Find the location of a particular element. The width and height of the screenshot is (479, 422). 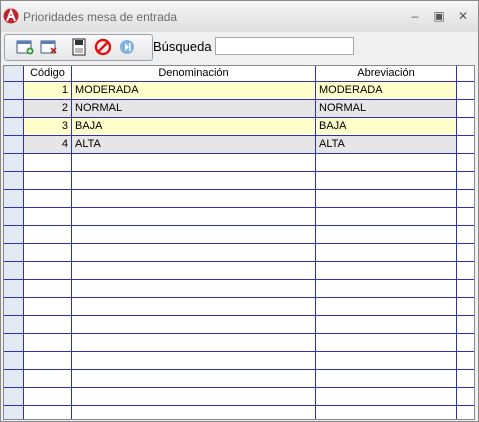

cell-codigo: 3 is located at coordinates (48, 127).